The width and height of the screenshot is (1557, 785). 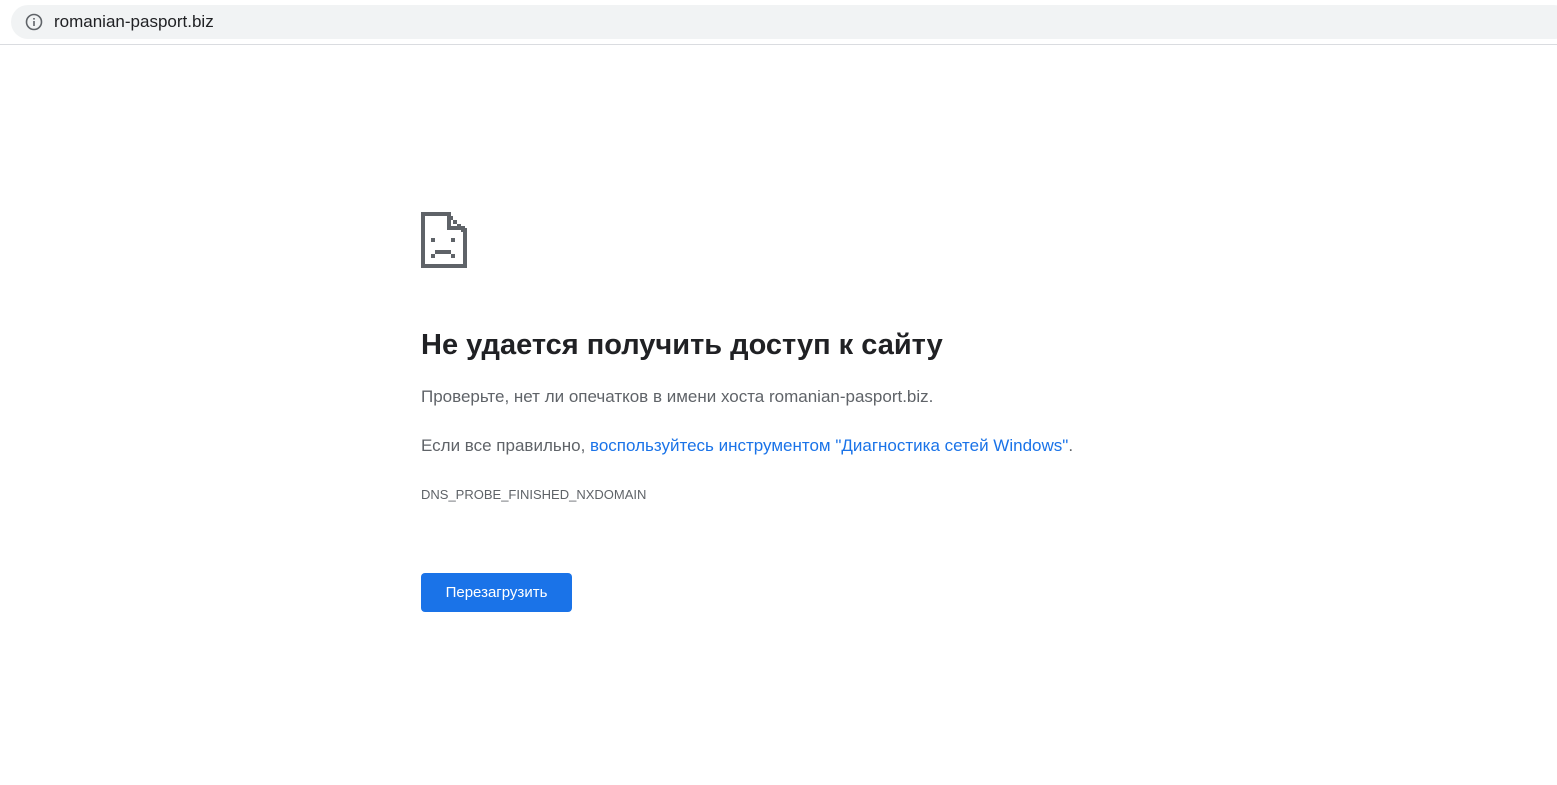 What do you see at coordinates (506, 445) in the screenshot?
I see `suggestion-prefix: Если все правильно,` at bounding box center [506, 445].